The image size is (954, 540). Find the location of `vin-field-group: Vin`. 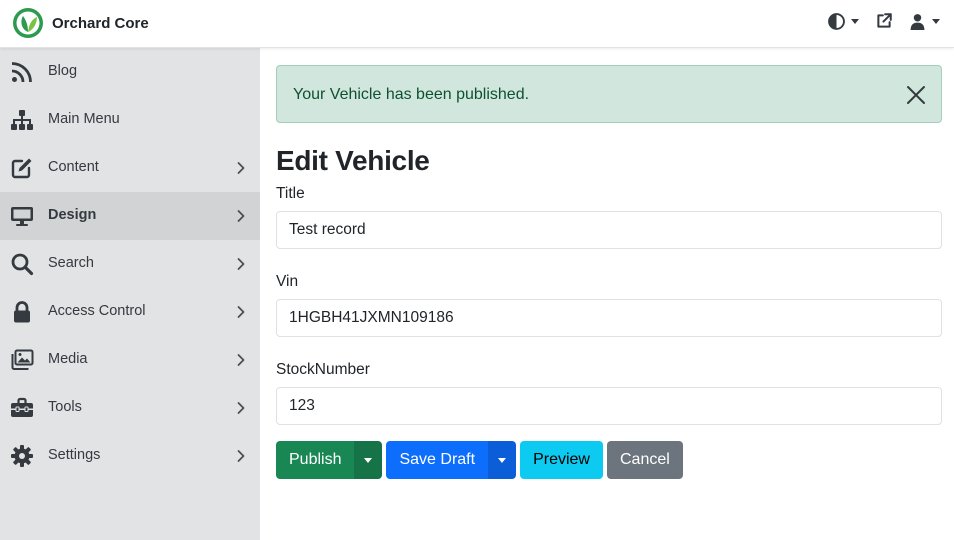

vin-field-group: Vin is located at coordinates (609, 304).